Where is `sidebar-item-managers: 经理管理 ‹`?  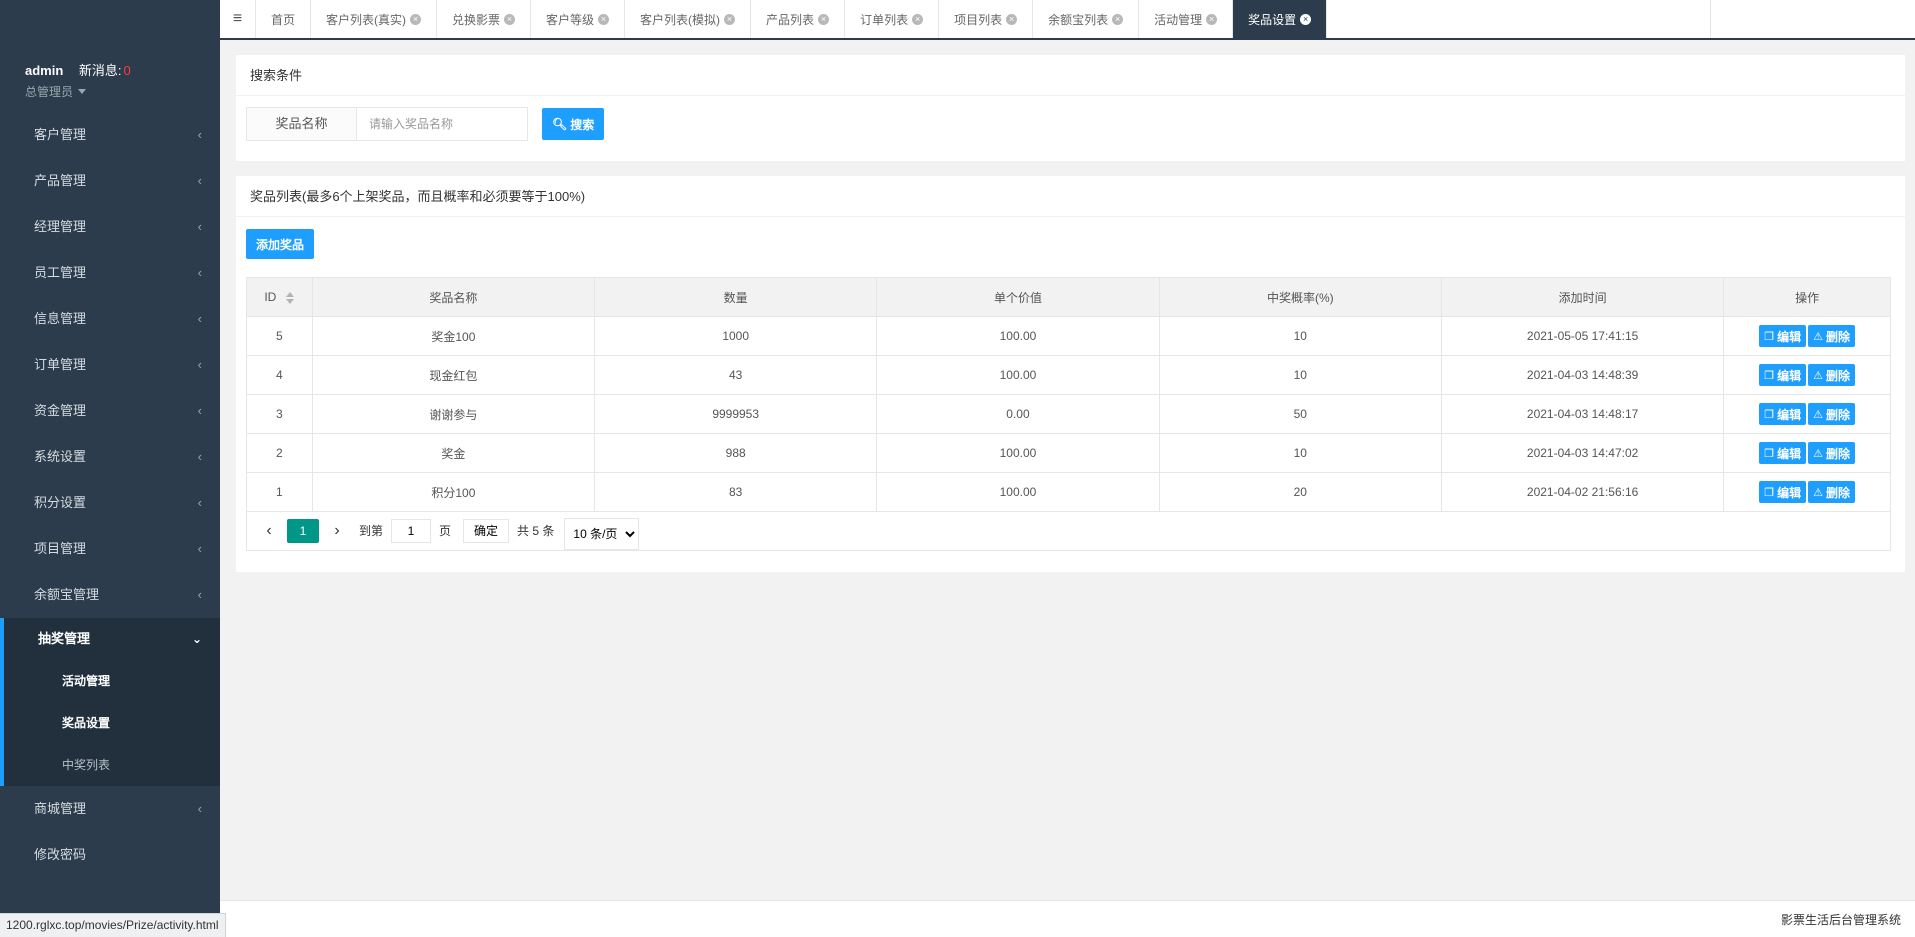 sidebar-item-managers: 经理管理 ‹ is located at coordinates (110, 227).